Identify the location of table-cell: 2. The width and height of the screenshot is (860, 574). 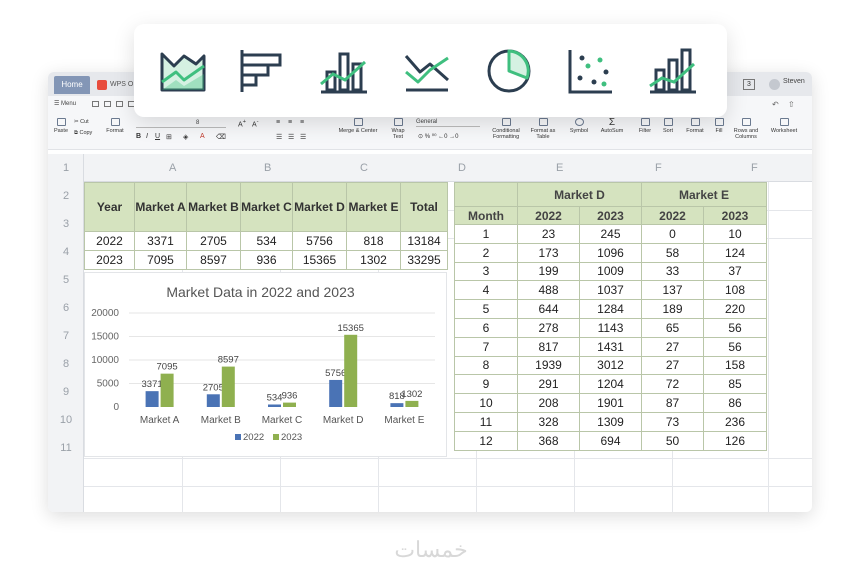
(486, 252).